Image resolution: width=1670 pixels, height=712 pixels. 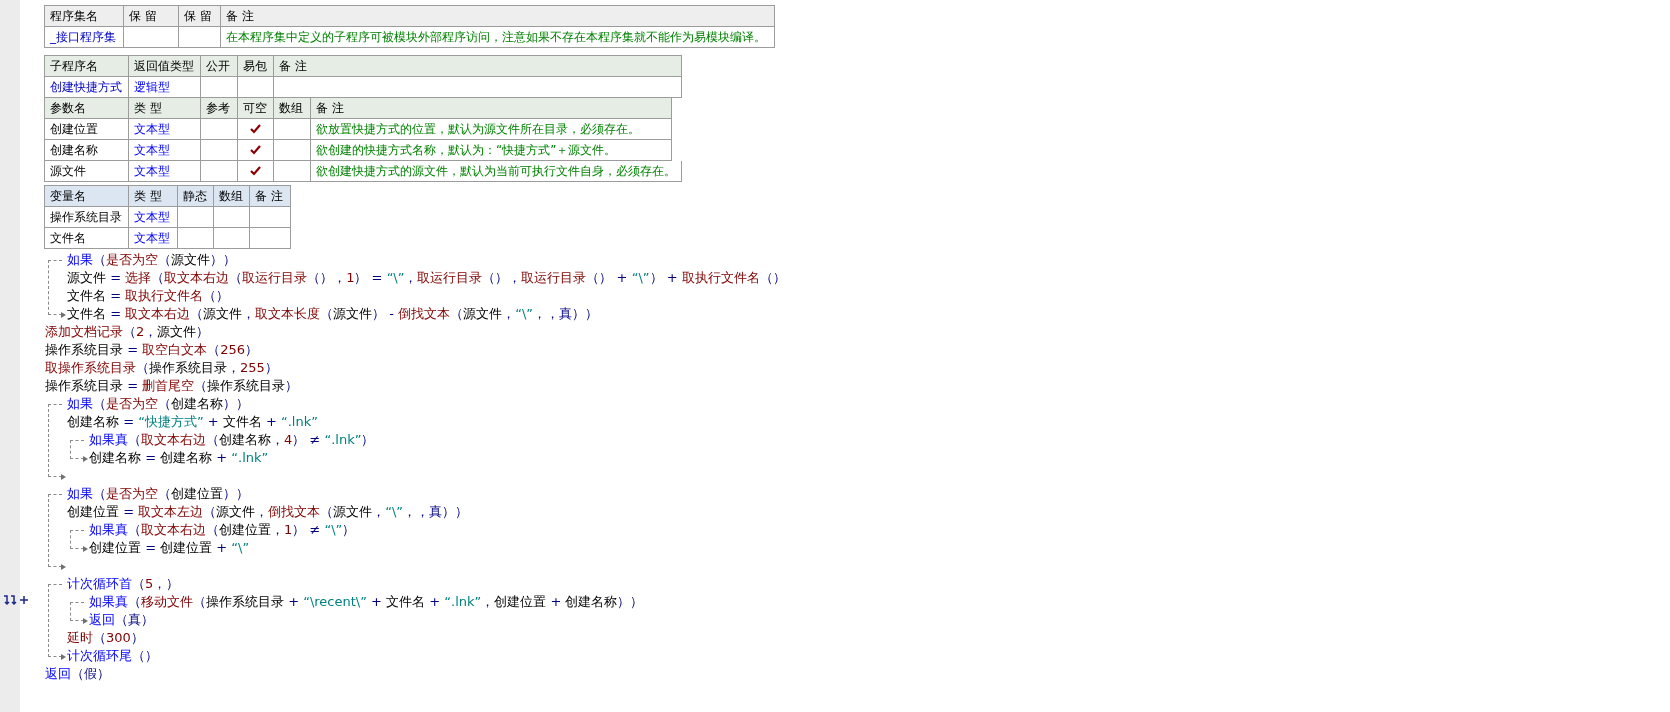 I want to click on code-line: 操作系统目录 = 取空白文本（256）, so click(x=151, y=350).